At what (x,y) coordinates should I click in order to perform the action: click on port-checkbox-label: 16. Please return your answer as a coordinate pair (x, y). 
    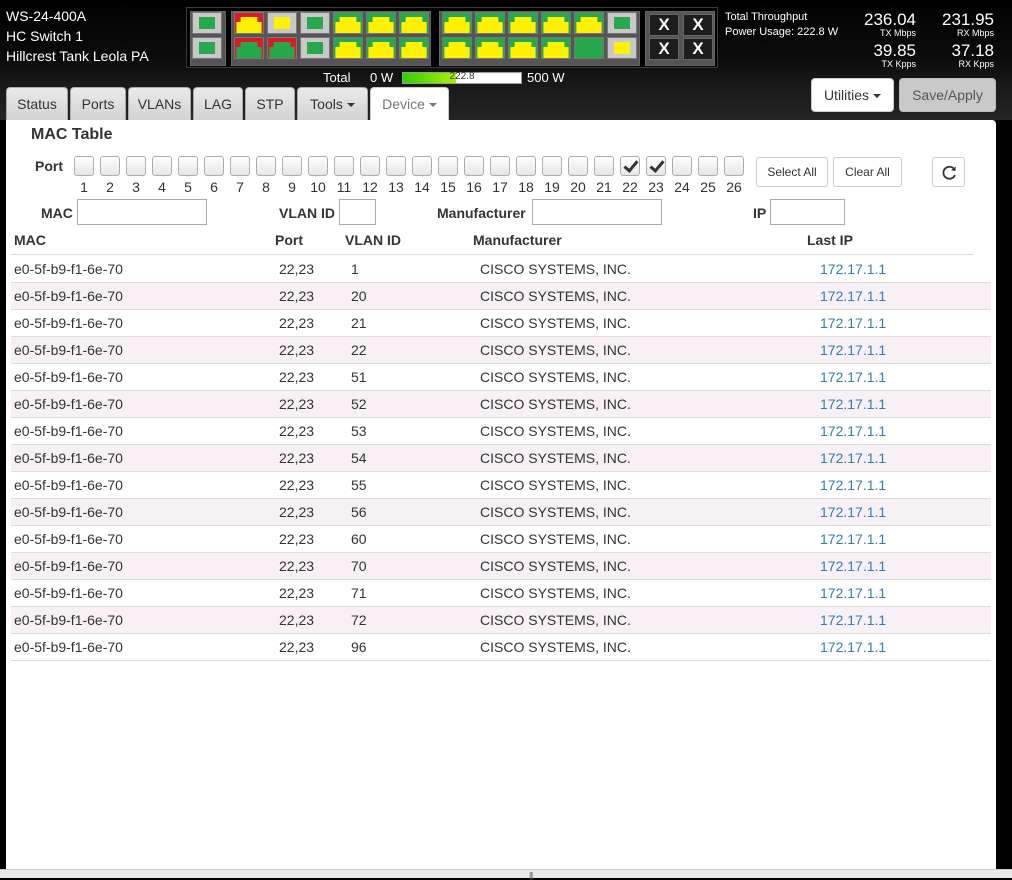
    Looking at the image, I should click on (474, 187).